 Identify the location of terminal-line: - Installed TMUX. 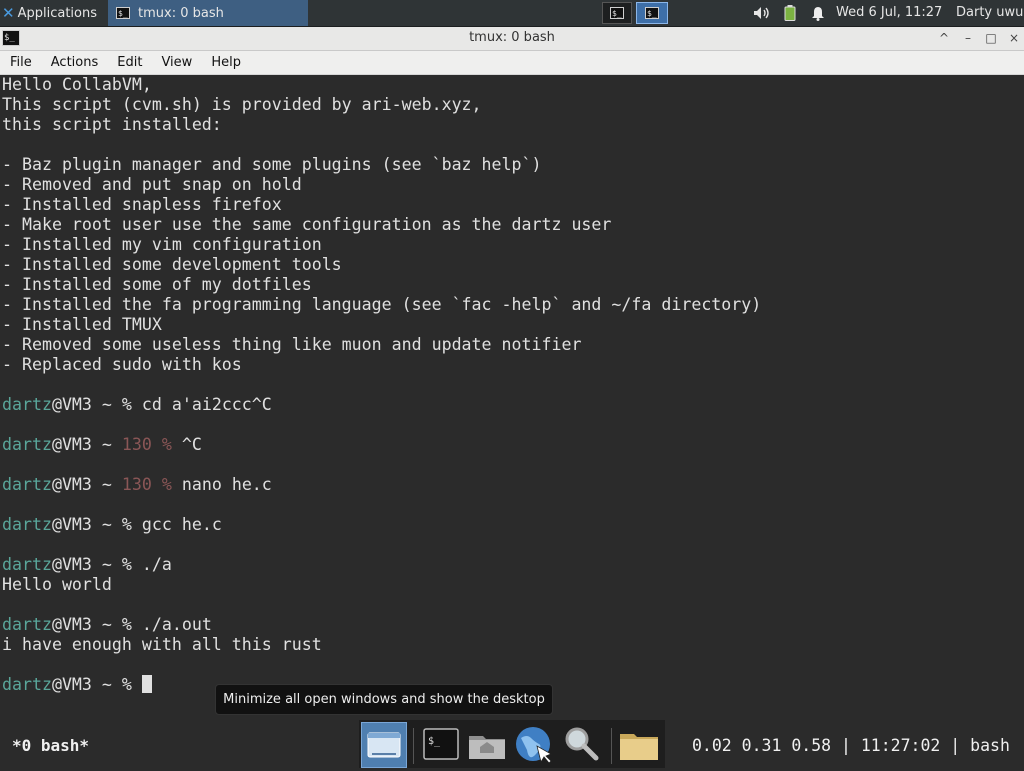
(82, 324).